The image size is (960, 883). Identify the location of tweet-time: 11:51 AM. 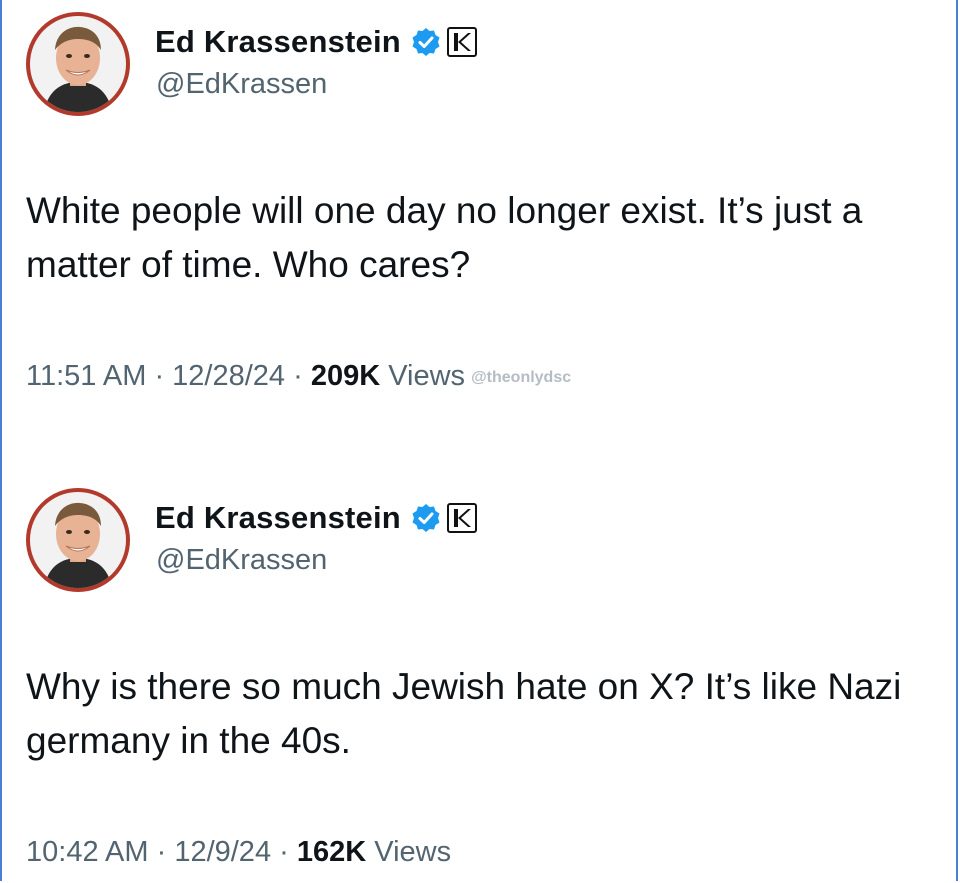
(86, 376).